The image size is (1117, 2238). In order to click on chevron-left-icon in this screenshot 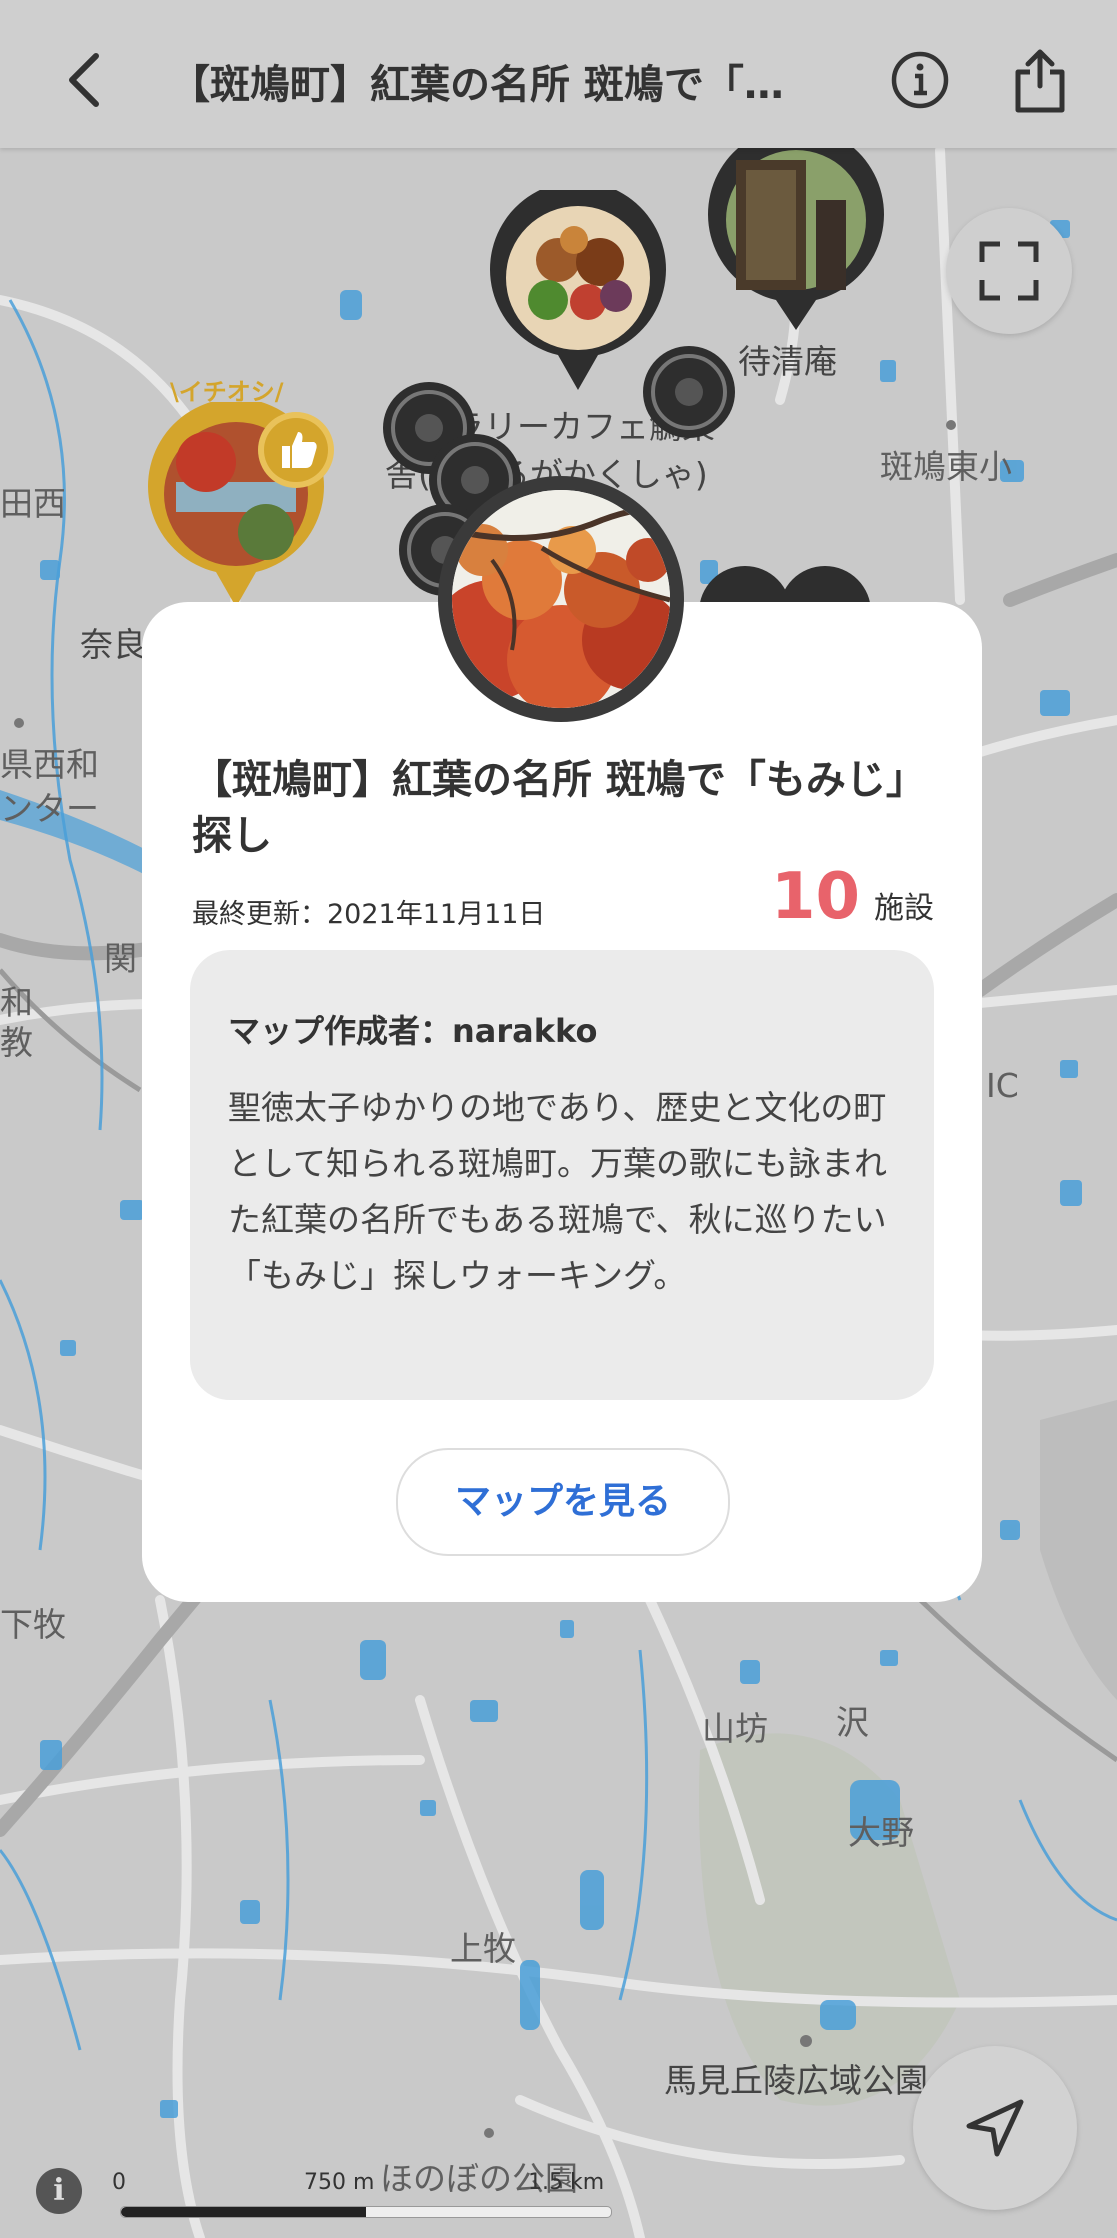, I will do `click(85, 80)`.